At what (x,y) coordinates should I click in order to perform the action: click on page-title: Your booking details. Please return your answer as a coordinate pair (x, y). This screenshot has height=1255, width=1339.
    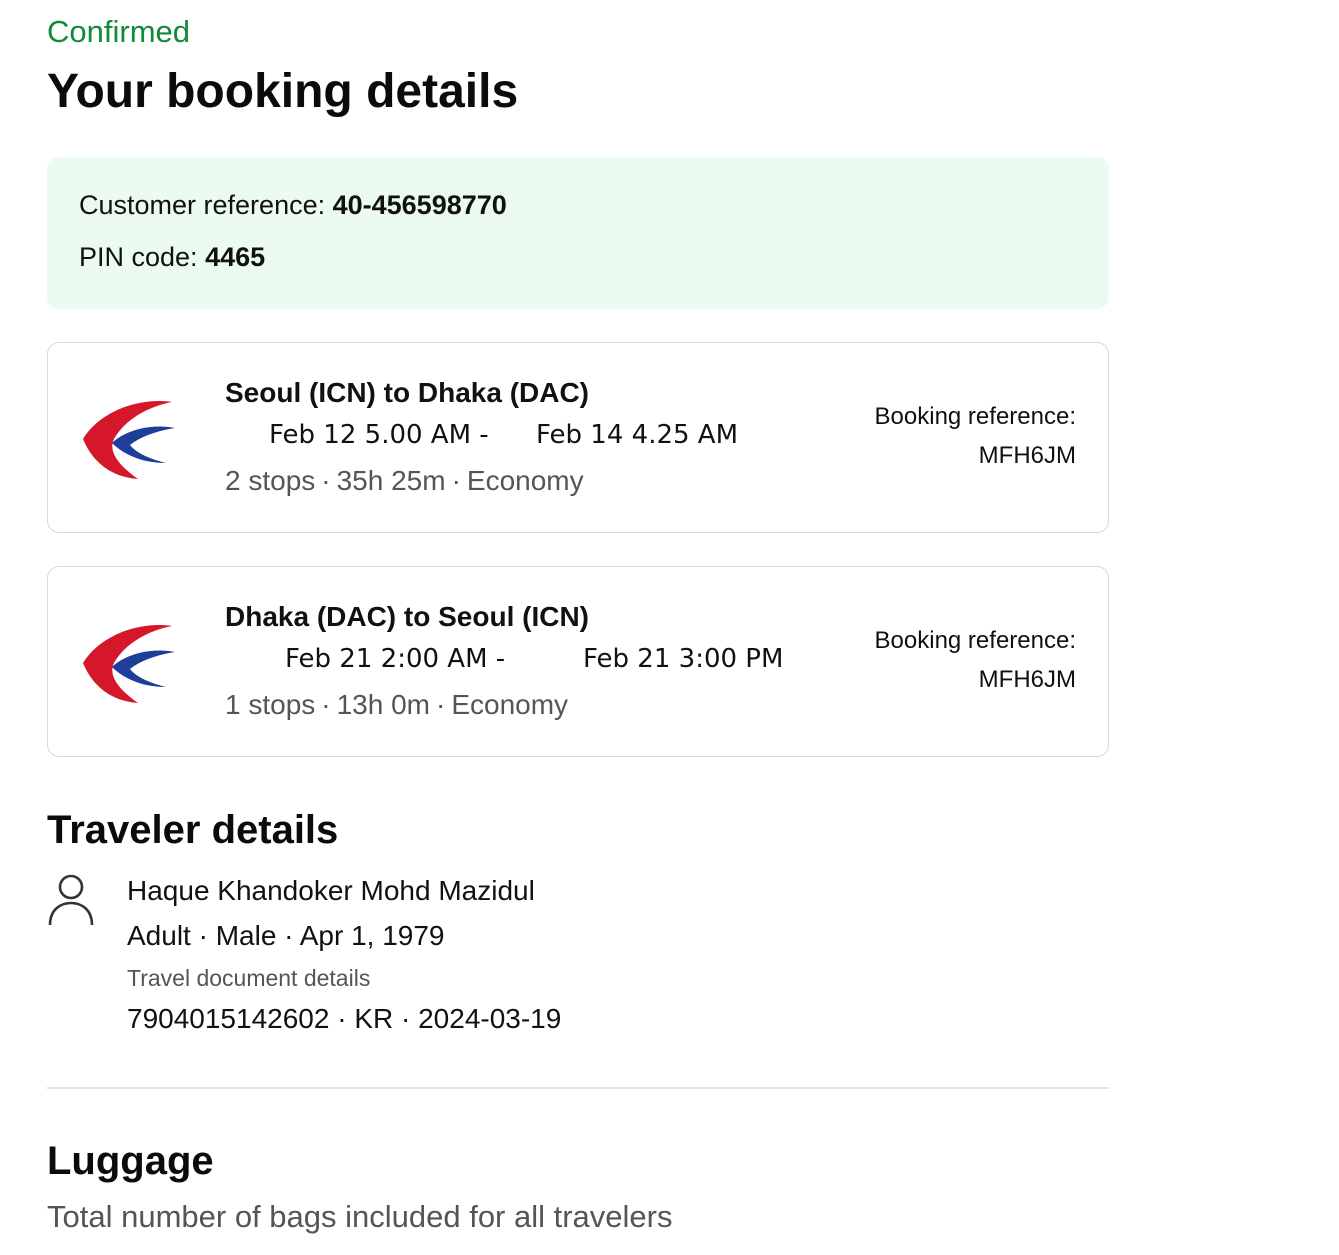
    Looking at the image, I should click on (283, 91).